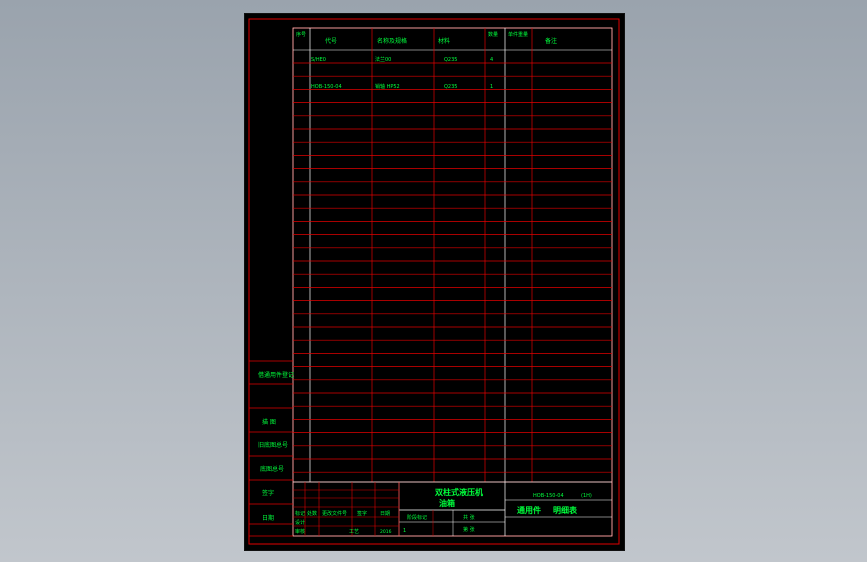 The width and height of the screenshot is (867, 562). What do you see at coordinates (334, 513) in the screenshot?
I see `rev-h-doc: 更改文件号` at bounding box center [334, 513].